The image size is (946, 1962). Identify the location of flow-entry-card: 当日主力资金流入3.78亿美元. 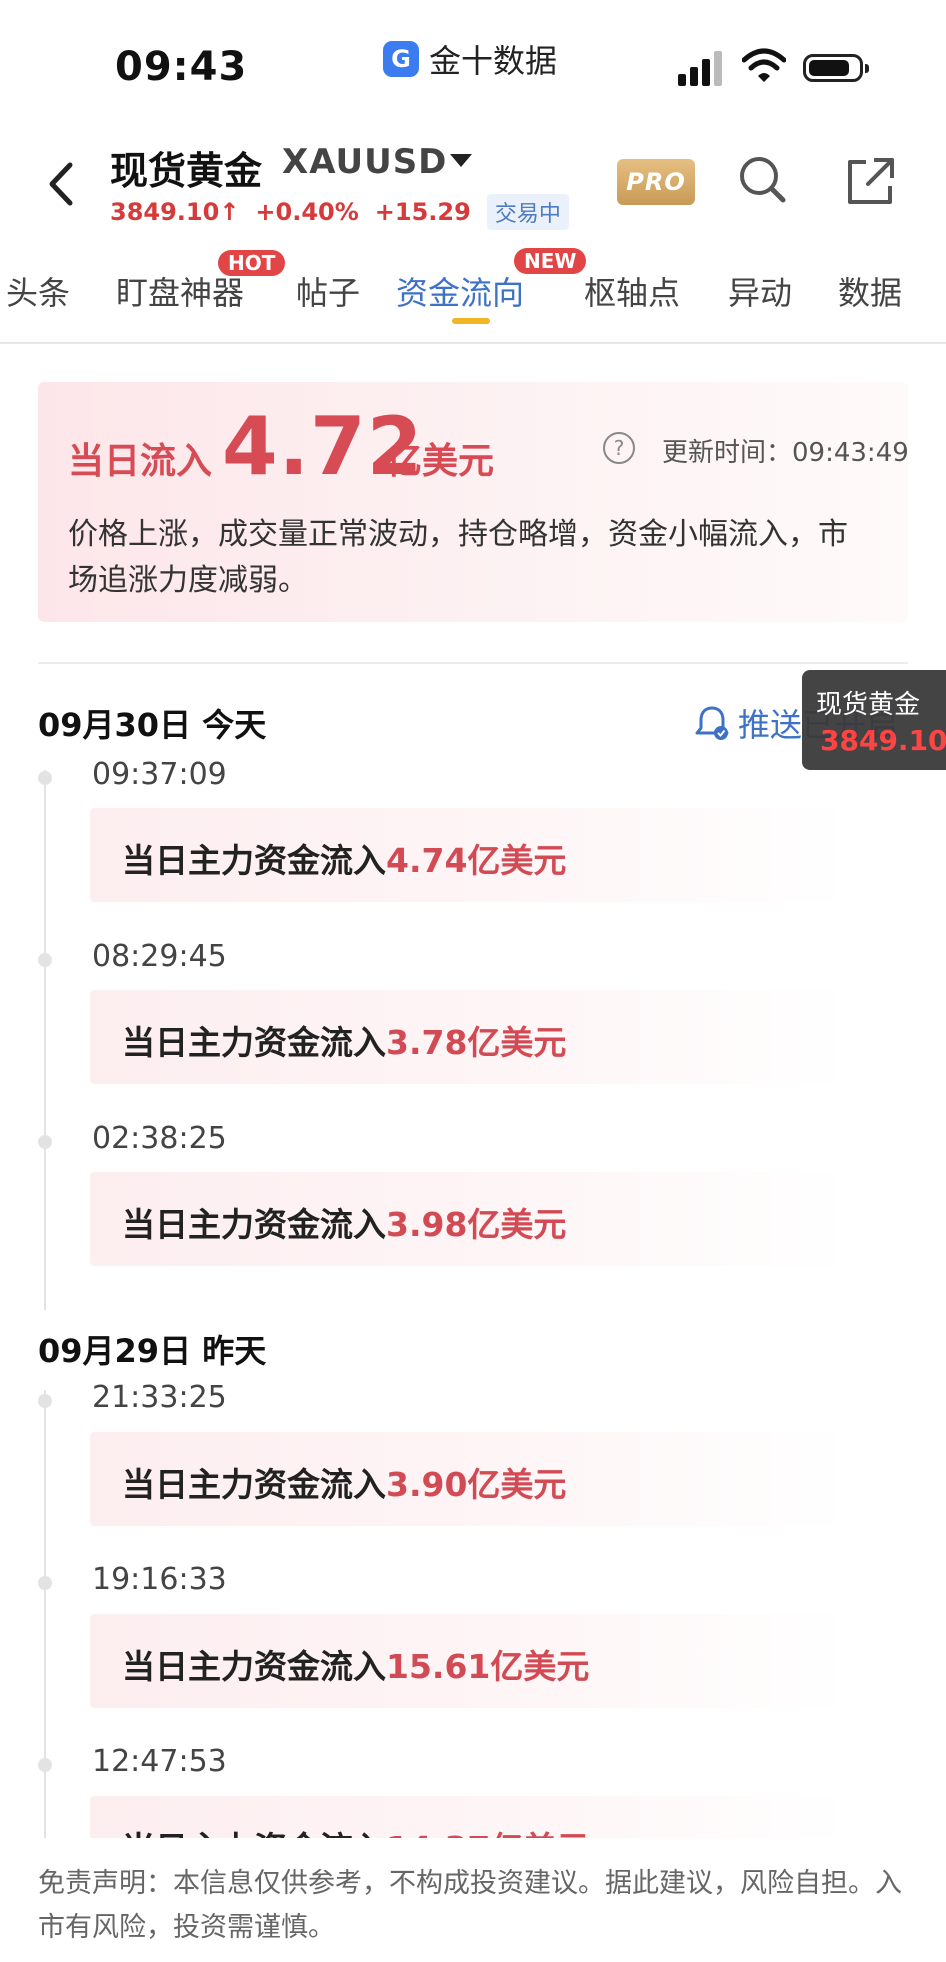
(470, 1037).